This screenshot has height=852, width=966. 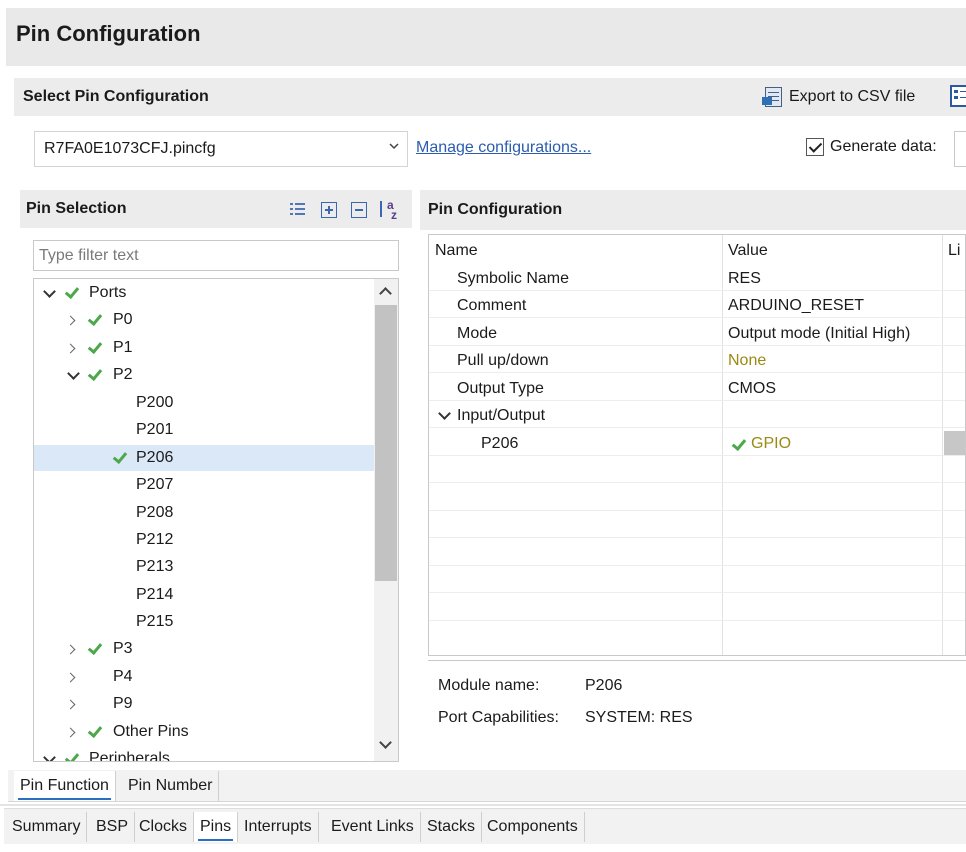 What do you see at coordinates (204, 375) in the screenshot?
I see `tree-node-p2: P2` at bounding box center [204, 375].